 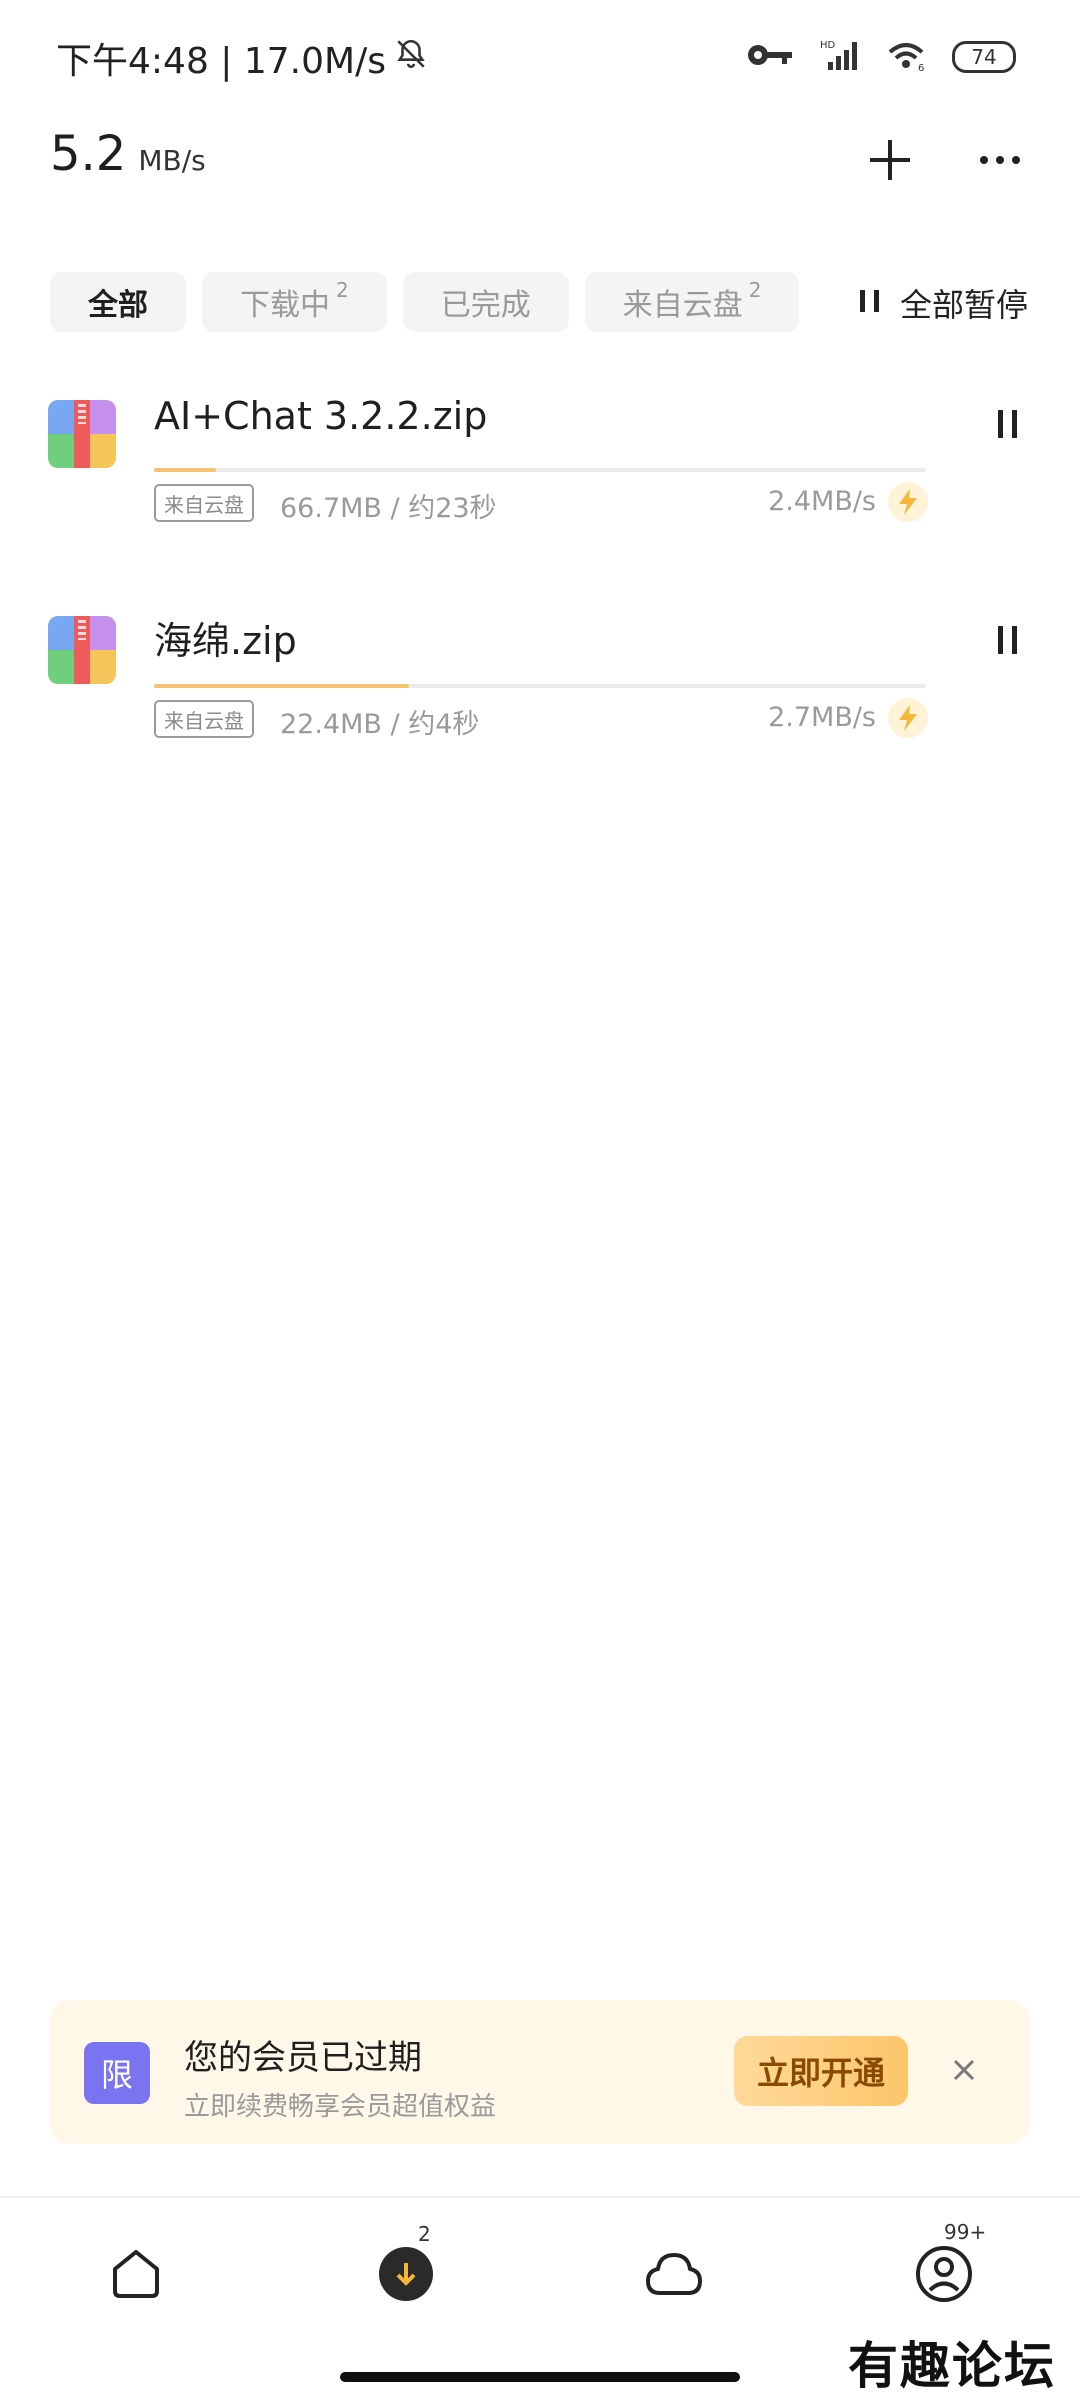 I want to click on pause-all-label: 全部暂停, so click(x=963, y=305).